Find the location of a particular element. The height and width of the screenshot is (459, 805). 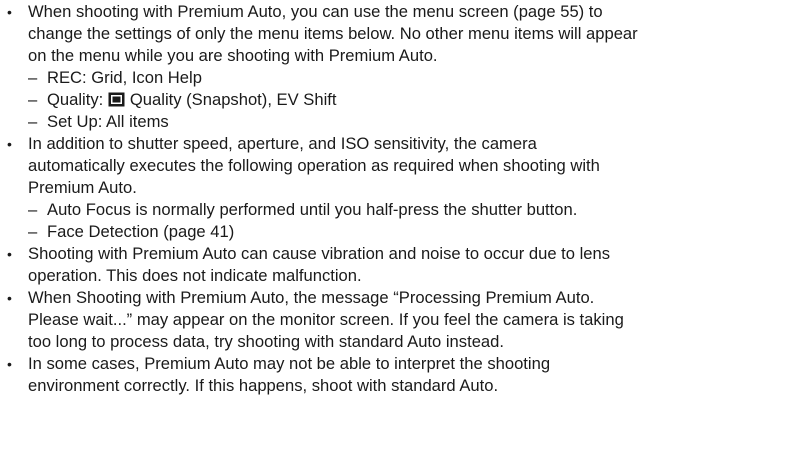

sub-item-text: REC: Grid, Icon Help is located at coordinates (124, 77).